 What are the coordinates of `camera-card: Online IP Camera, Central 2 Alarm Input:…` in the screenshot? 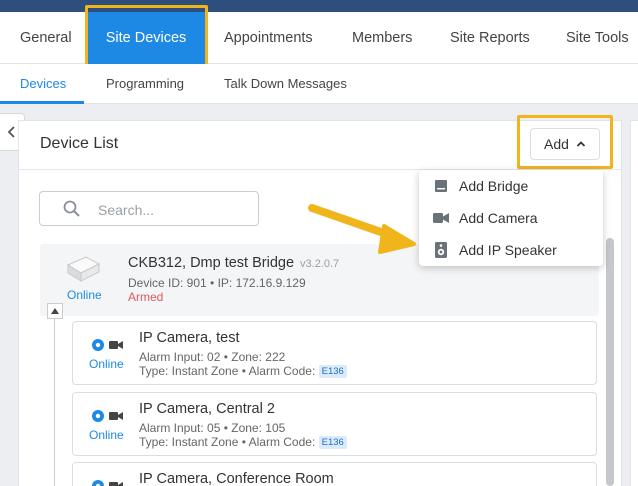 It's located at (334, 424).